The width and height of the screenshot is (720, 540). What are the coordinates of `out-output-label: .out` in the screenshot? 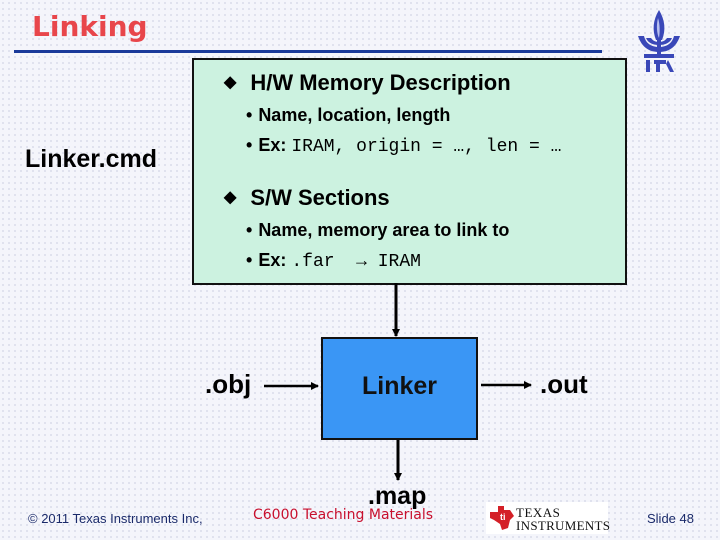 It's located at (564, 384).